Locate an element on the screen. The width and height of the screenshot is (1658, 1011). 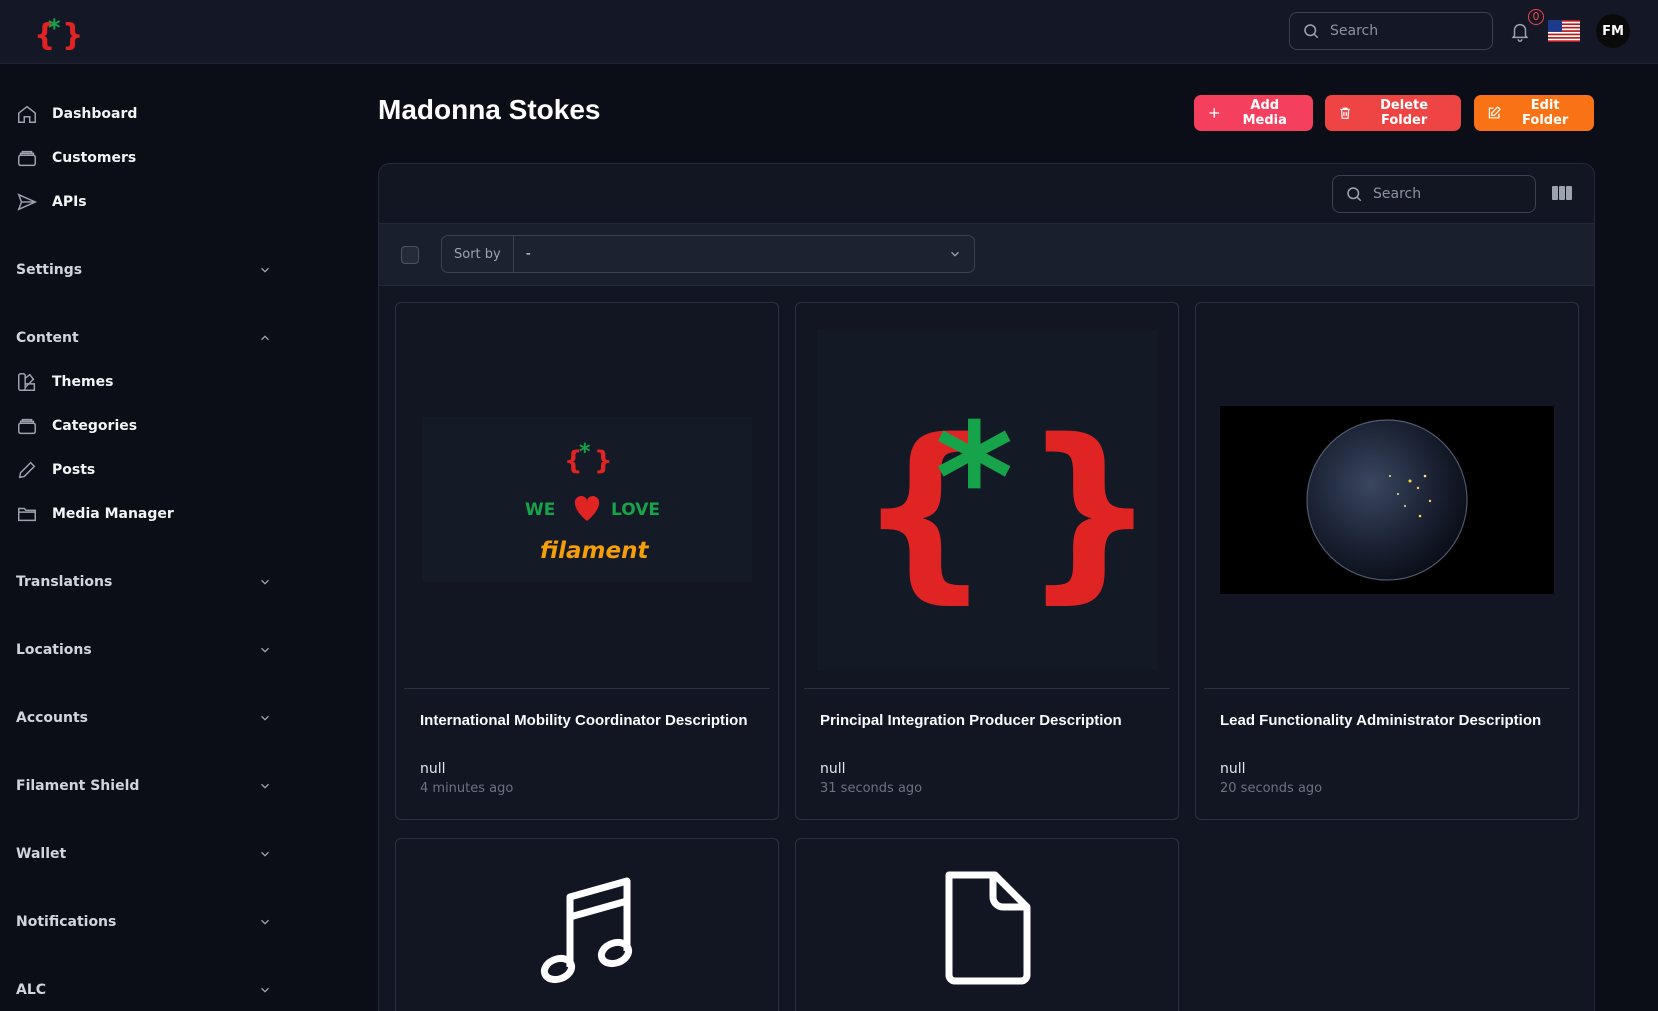
sidebar-item-media-manager: Media Manager is located at coordinates (146, 514).